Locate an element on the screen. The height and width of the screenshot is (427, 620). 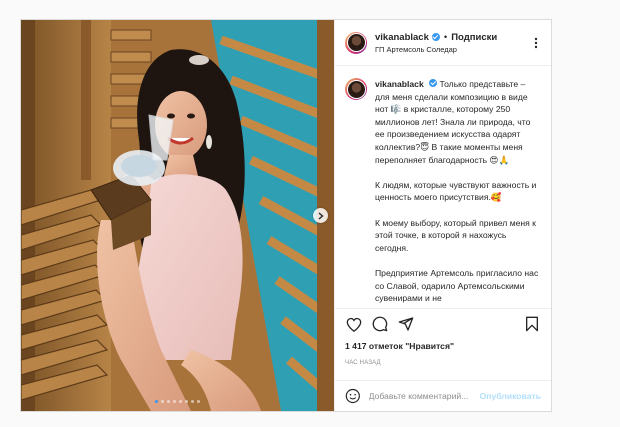
carousel-indicator is located at coordinates (177, 401).